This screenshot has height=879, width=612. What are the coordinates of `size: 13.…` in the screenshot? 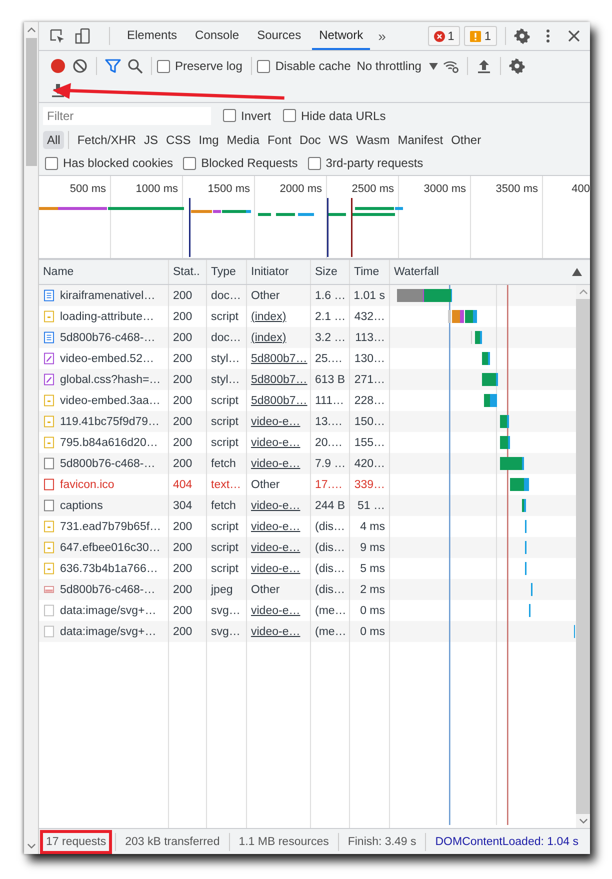 It's located at (328, 422).